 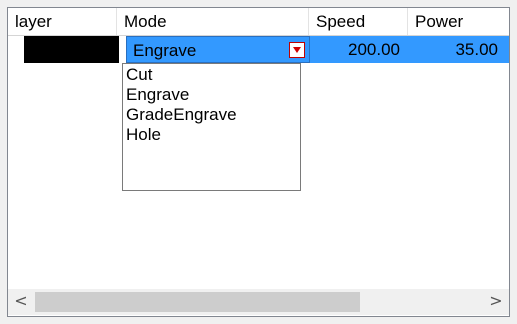 What do you see at coordinates (213, 21) in the screenshot?
I see `column-header-mode: Mode` at bounding box center [213, 21].